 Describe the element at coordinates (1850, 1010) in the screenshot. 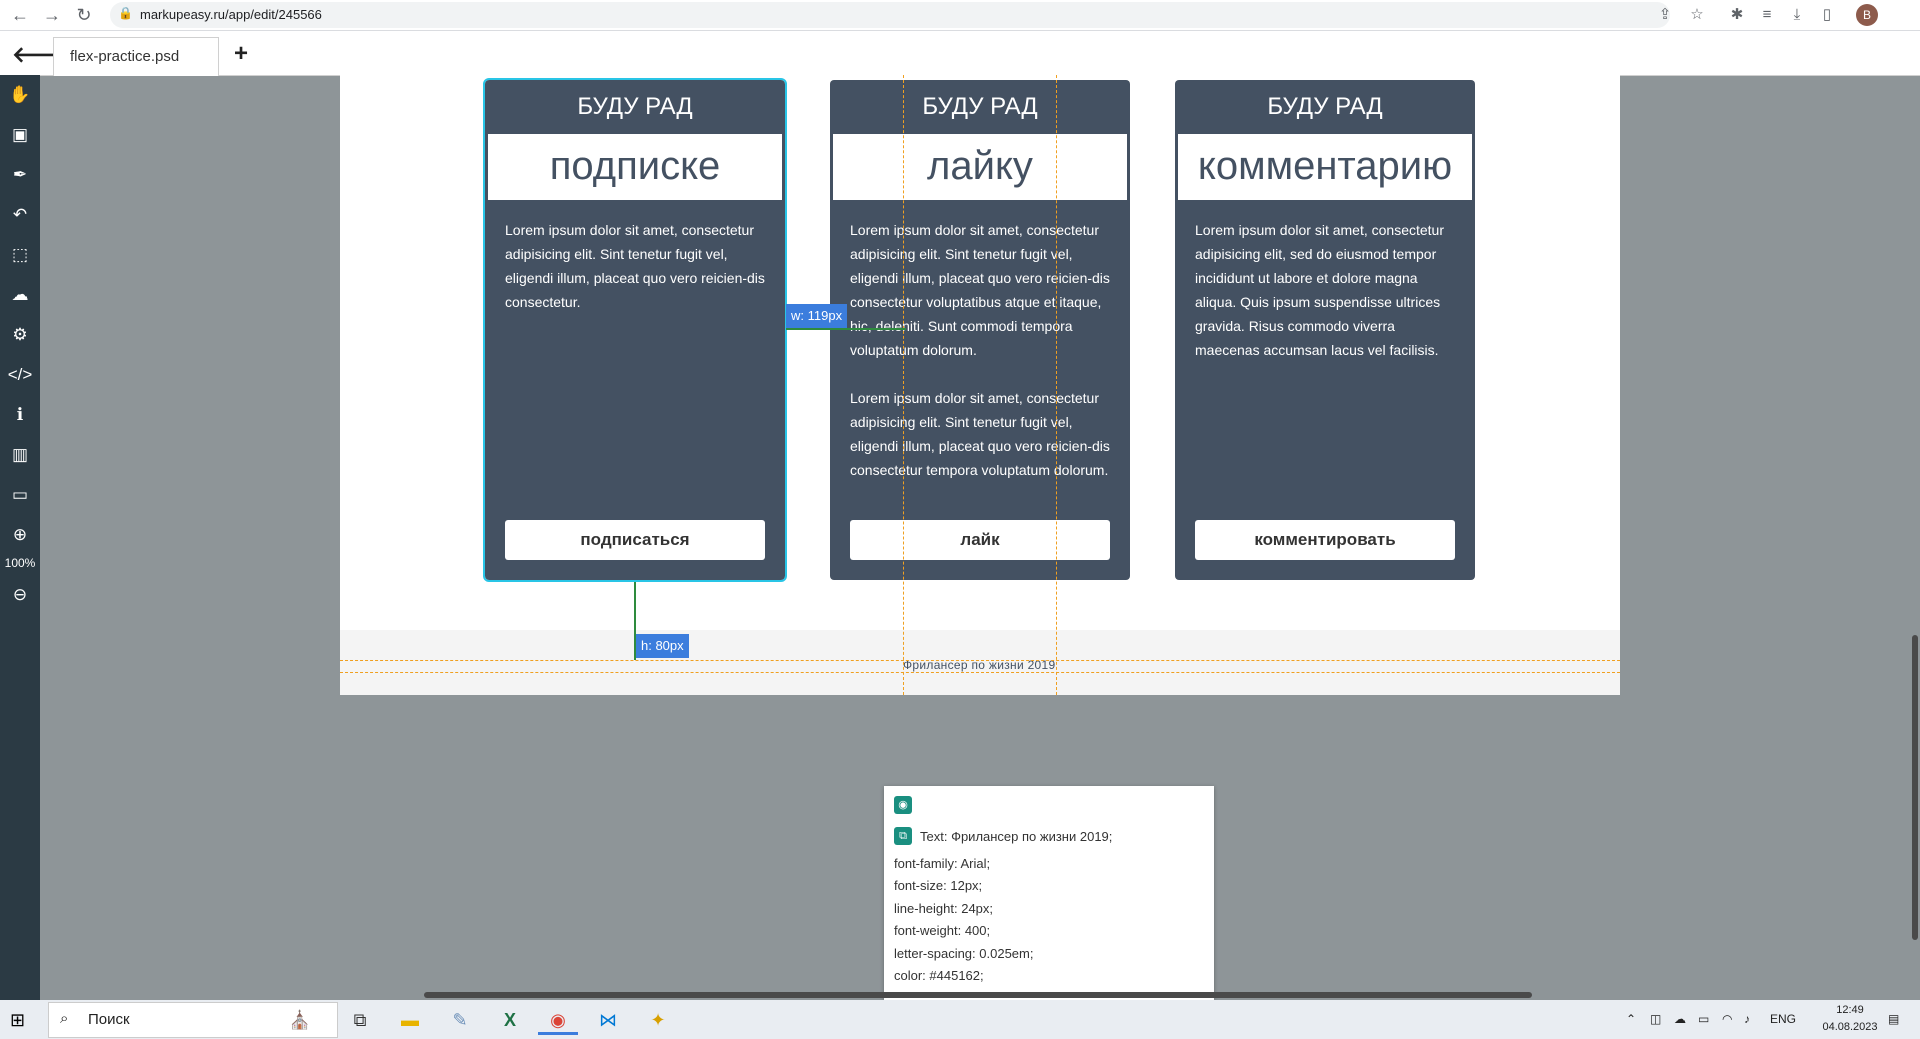

I see `clock-time: 12:49` at that location.